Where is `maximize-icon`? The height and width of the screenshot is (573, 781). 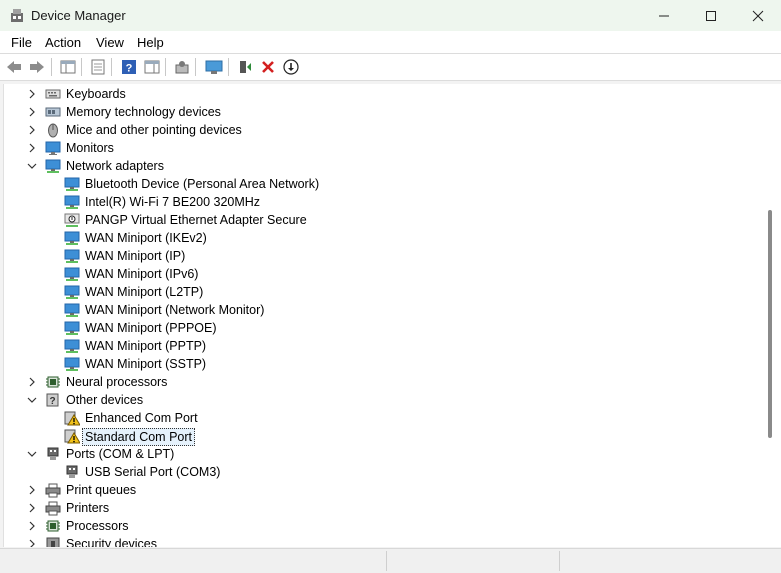
maximize-icon is located at coordinates (711, 15).